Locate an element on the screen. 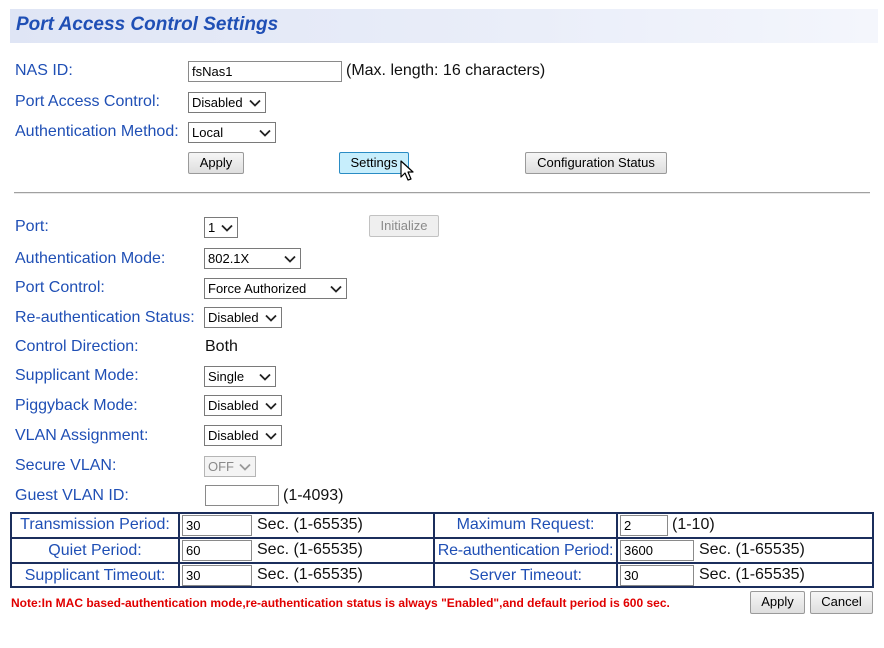  transmission-period-label: Transmission Period: is located at coordinates (95, 524).